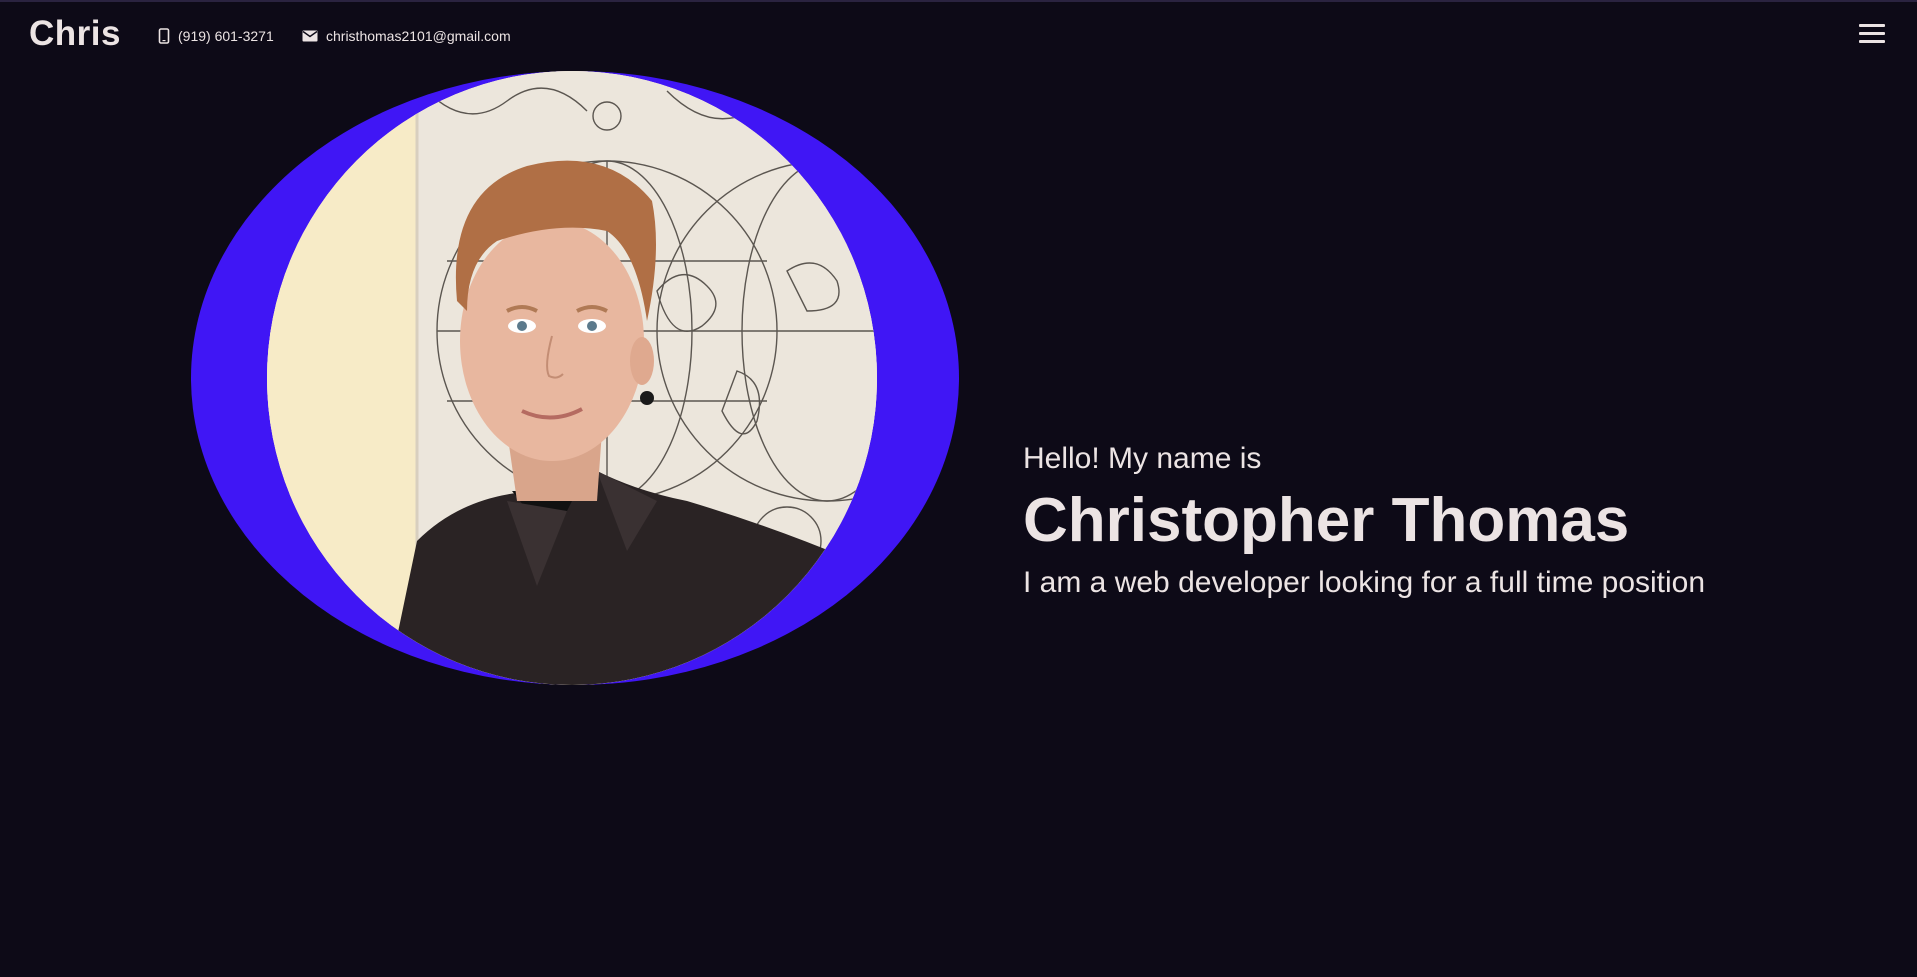 Image resolution: width=1917 pixels, height=977 pixels. I want to click on envelope-icon, so click(310, 36).